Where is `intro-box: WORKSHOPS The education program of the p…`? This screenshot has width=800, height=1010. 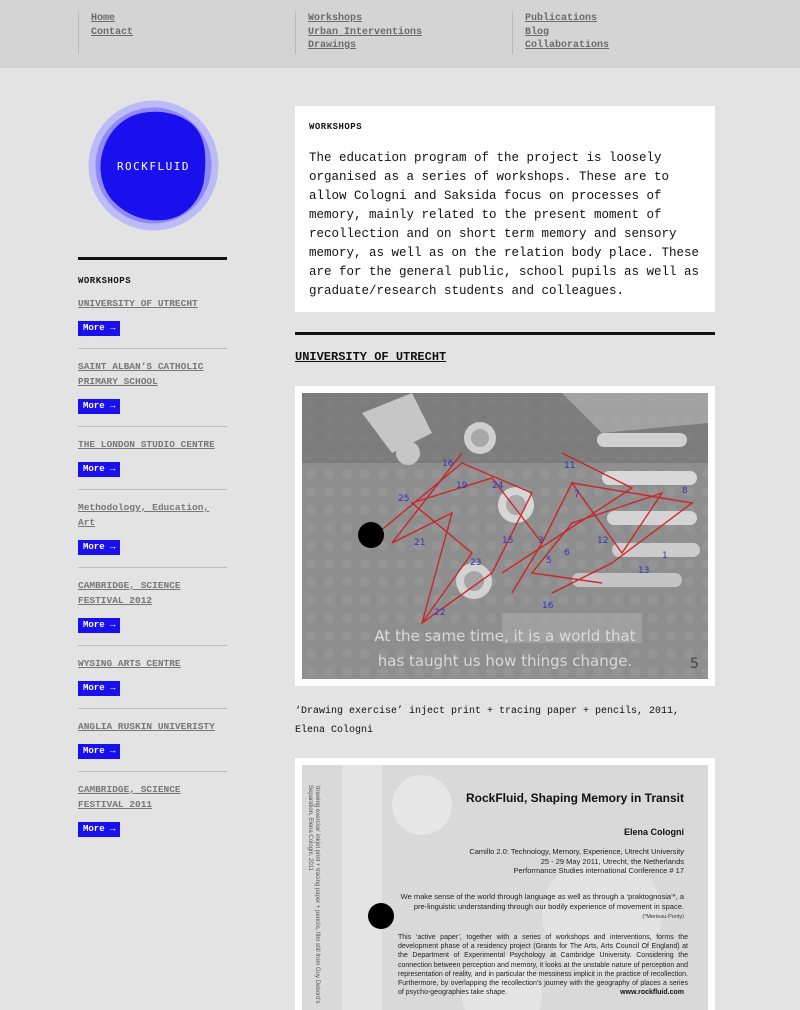 intro-box: WORKSHOPS The education program of the p… is located at coordinates (505, 209).